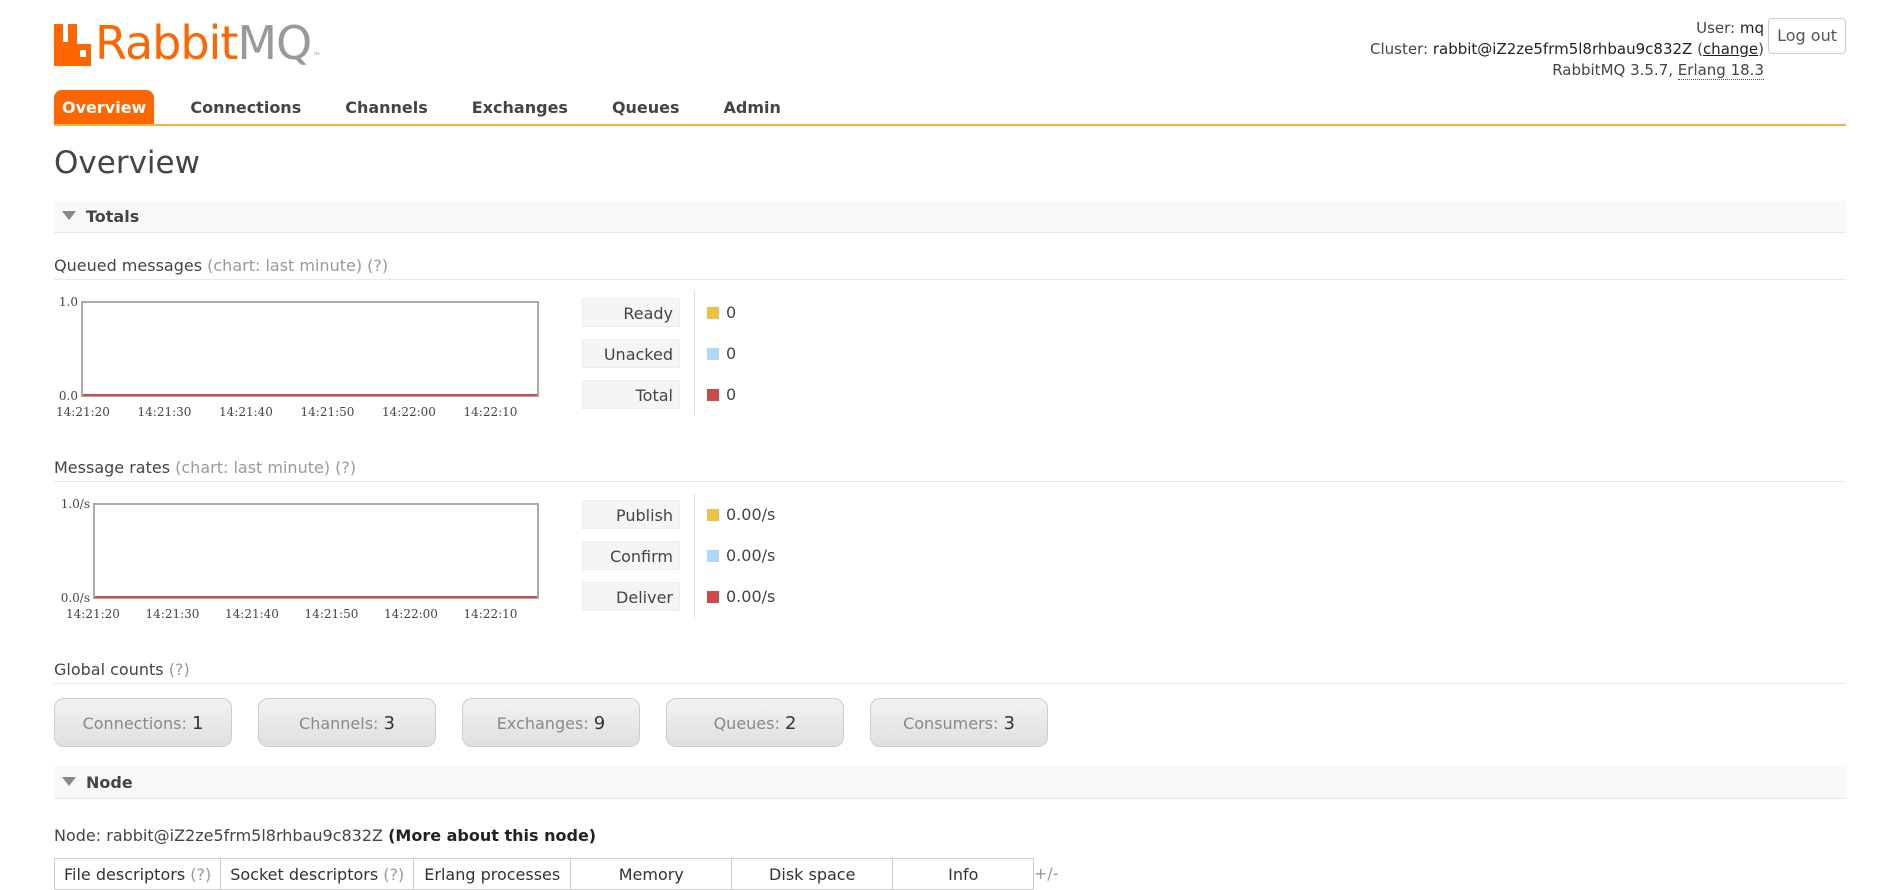 The height and width of the screenshot is (890, 1895). Describe the element at coordinates (75, 504) in the screenshot. I see `rates-y-tick-label: 1.0/s` at that location.